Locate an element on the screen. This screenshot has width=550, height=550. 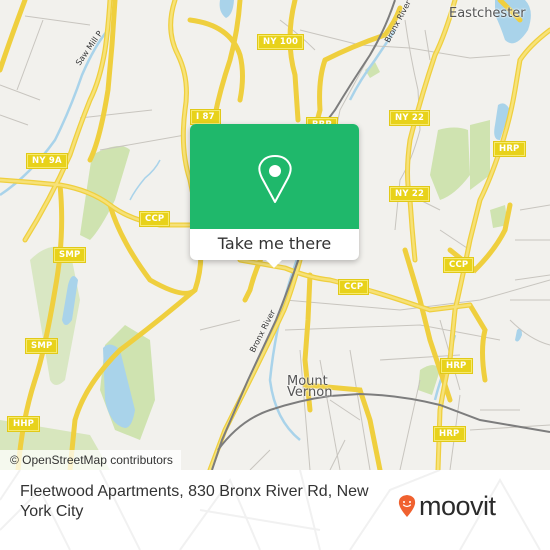
route-shield-smp-north: SMP is located at coordinates (70, 255).